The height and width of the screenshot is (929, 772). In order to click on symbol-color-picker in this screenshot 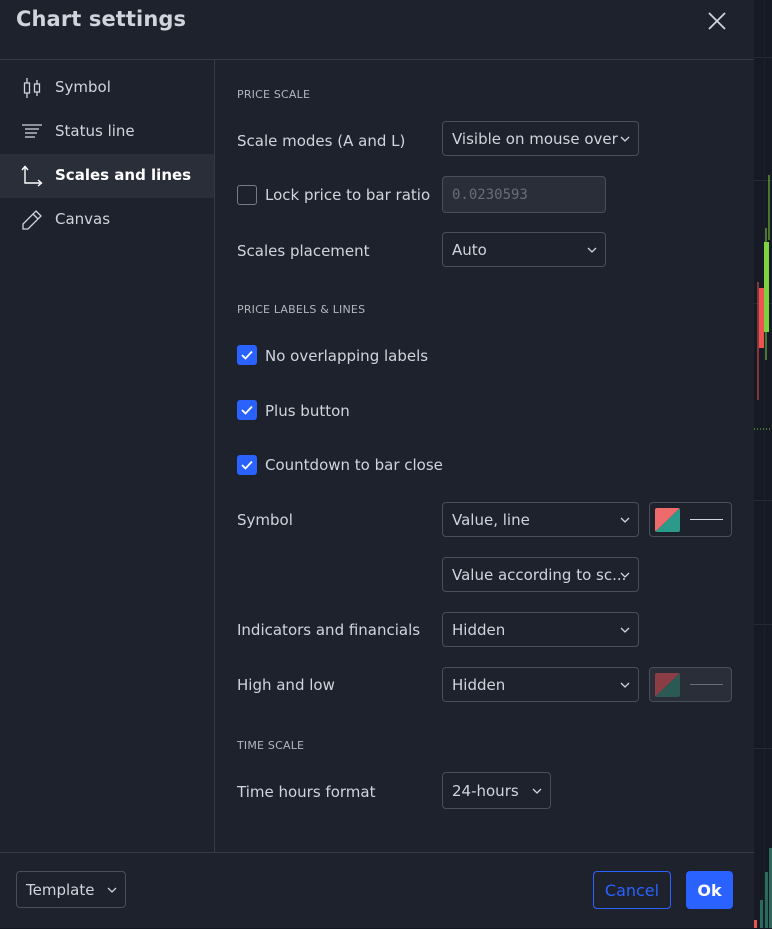, I will do `click(690, 519)`.